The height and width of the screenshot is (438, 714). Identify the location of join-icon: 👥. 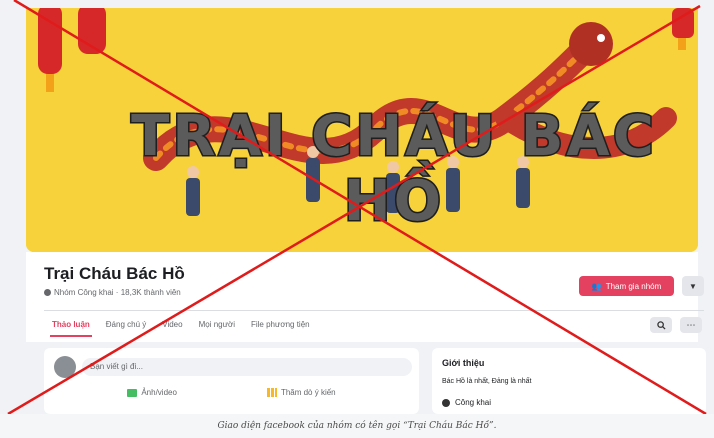
(596, 286).